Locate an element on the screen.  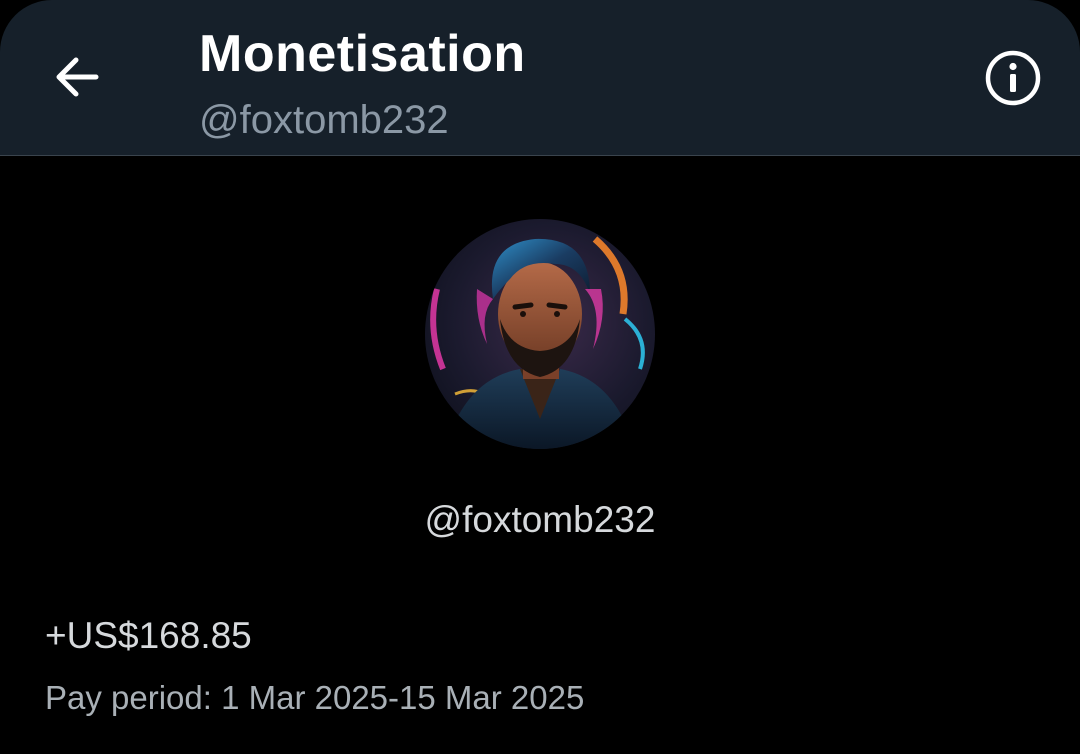
arrow-left-icon is located at coordinates (77, 79).